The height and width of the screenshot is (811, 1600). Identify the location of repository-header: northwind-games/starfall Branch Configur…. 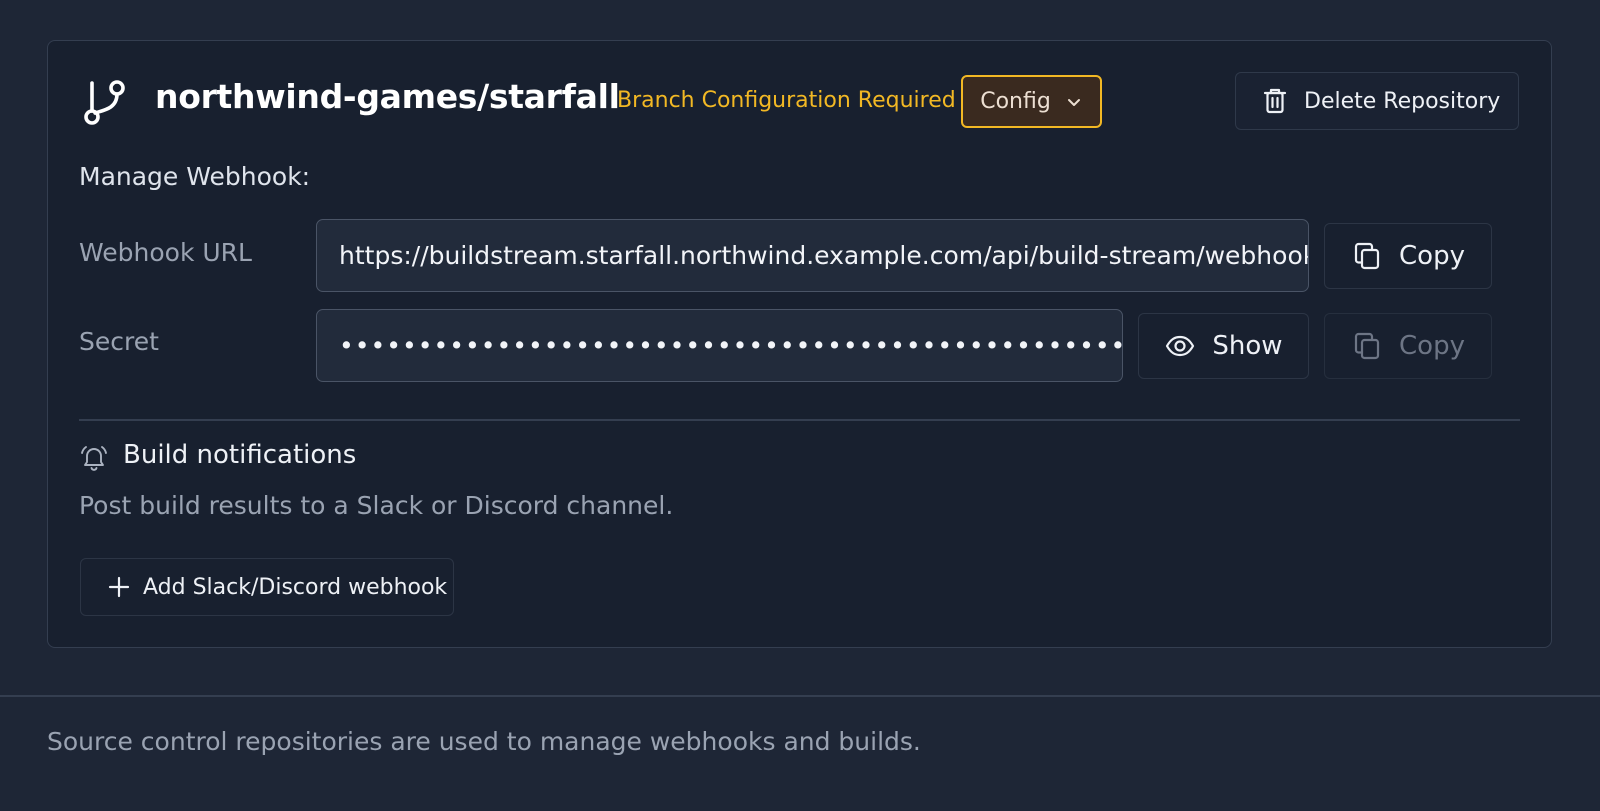
(799, 101).